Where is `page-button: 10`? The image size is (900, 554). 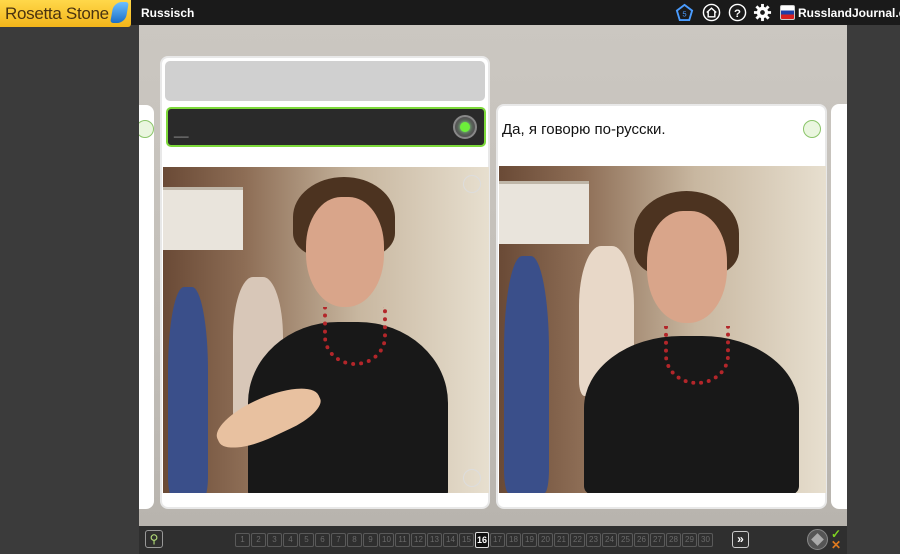 page-button: 10 is located at coordinates (386, 540).